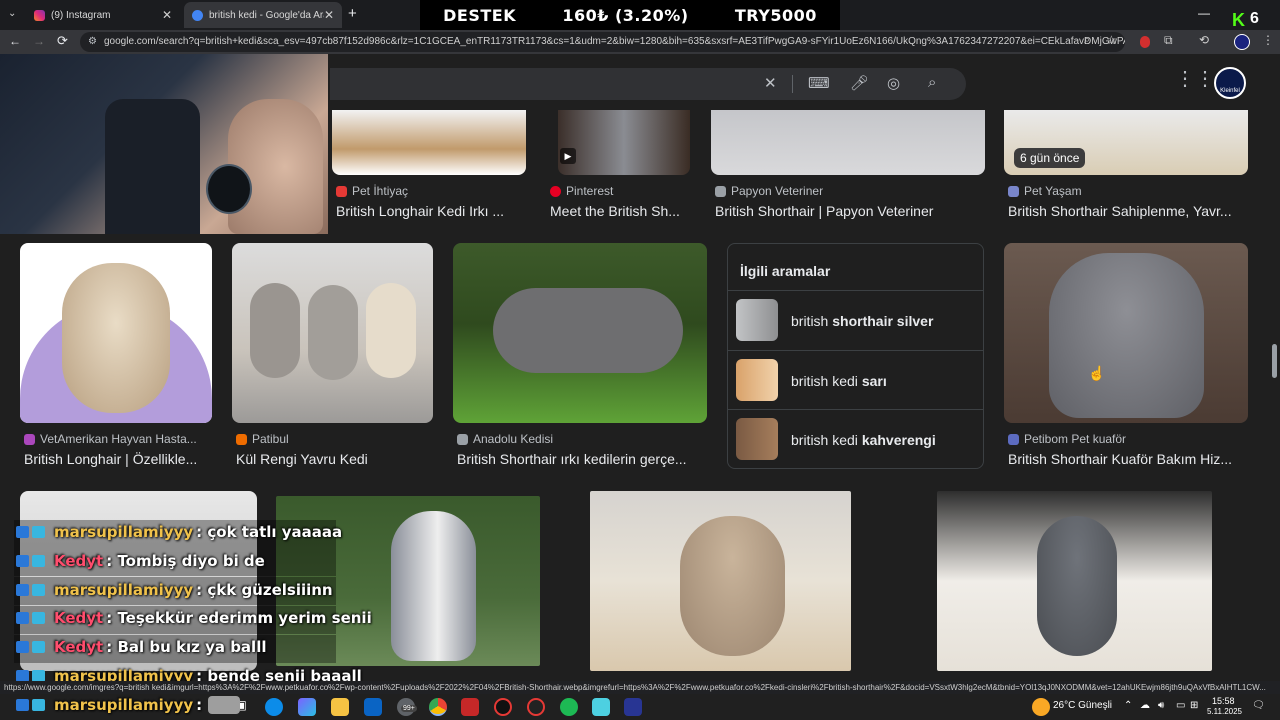 The width and height of the screenshot is (1280, 720). What do you see at coordinates (1111, 40) in the screenshot?
I see `bookmark-star-icon: ☆` at bounding box center [1111, 40].